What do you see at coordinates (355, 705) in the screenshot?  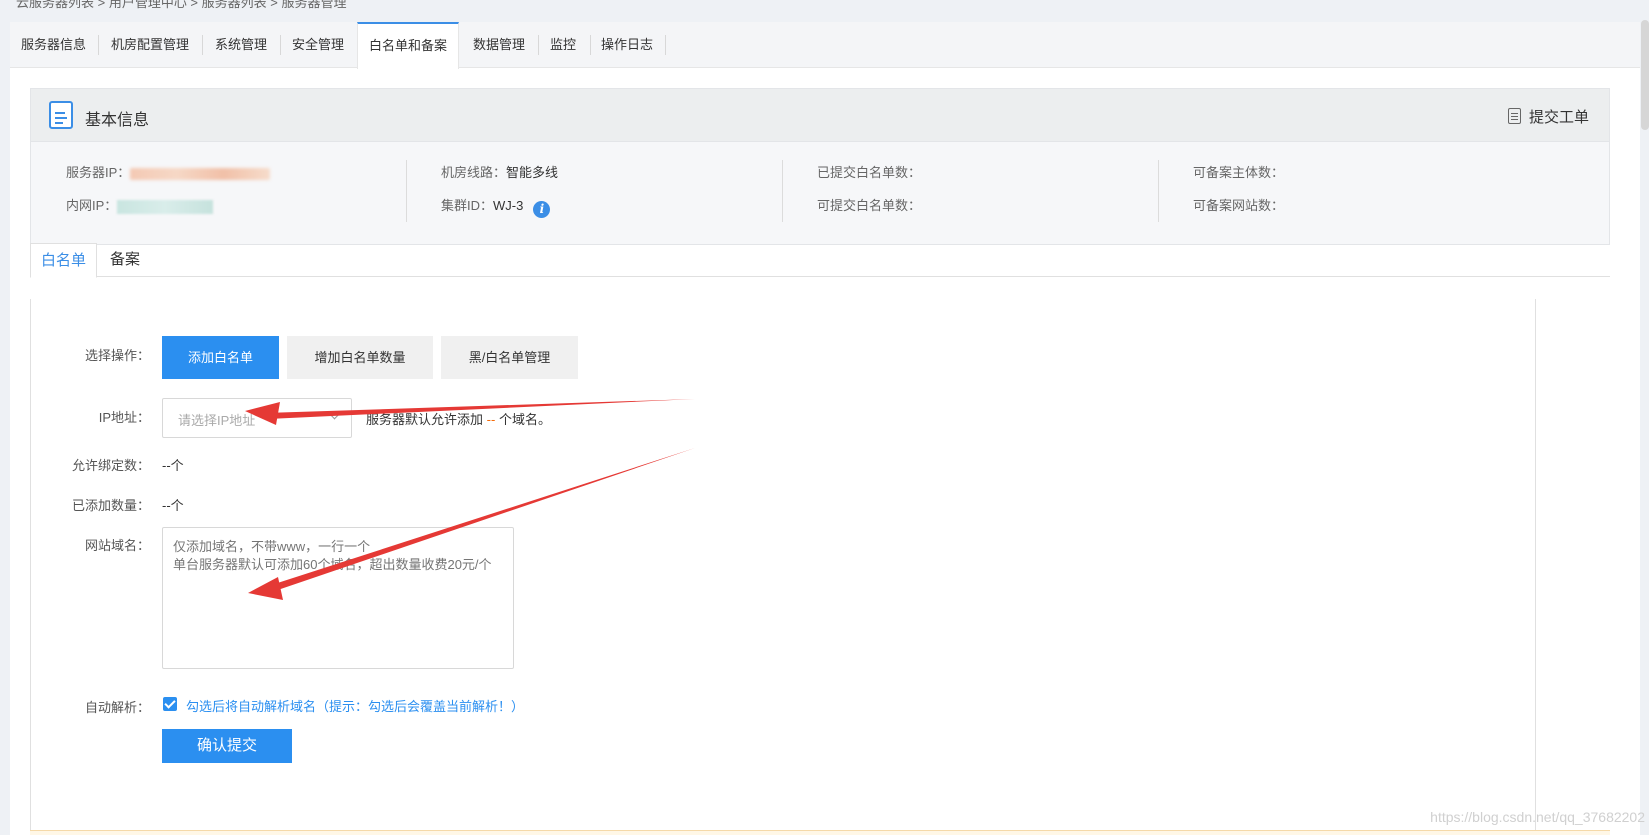 I see `auto-resolve-text: 勾选后将自动解析域名（提示：勾选后会覆盖当前解析！）` at bounding box center [355, 705].